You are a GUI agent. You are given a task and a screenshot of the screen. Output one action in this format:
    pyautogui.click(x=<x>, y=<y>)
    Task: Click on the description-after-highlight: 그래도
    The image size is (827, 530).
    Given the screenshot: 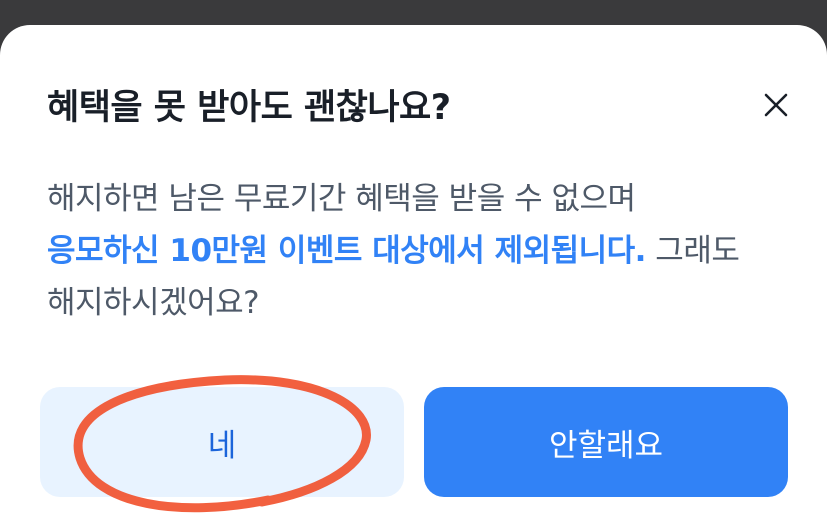 What is the action you would take?
    pyautogui.click(x=692, y=251)
    